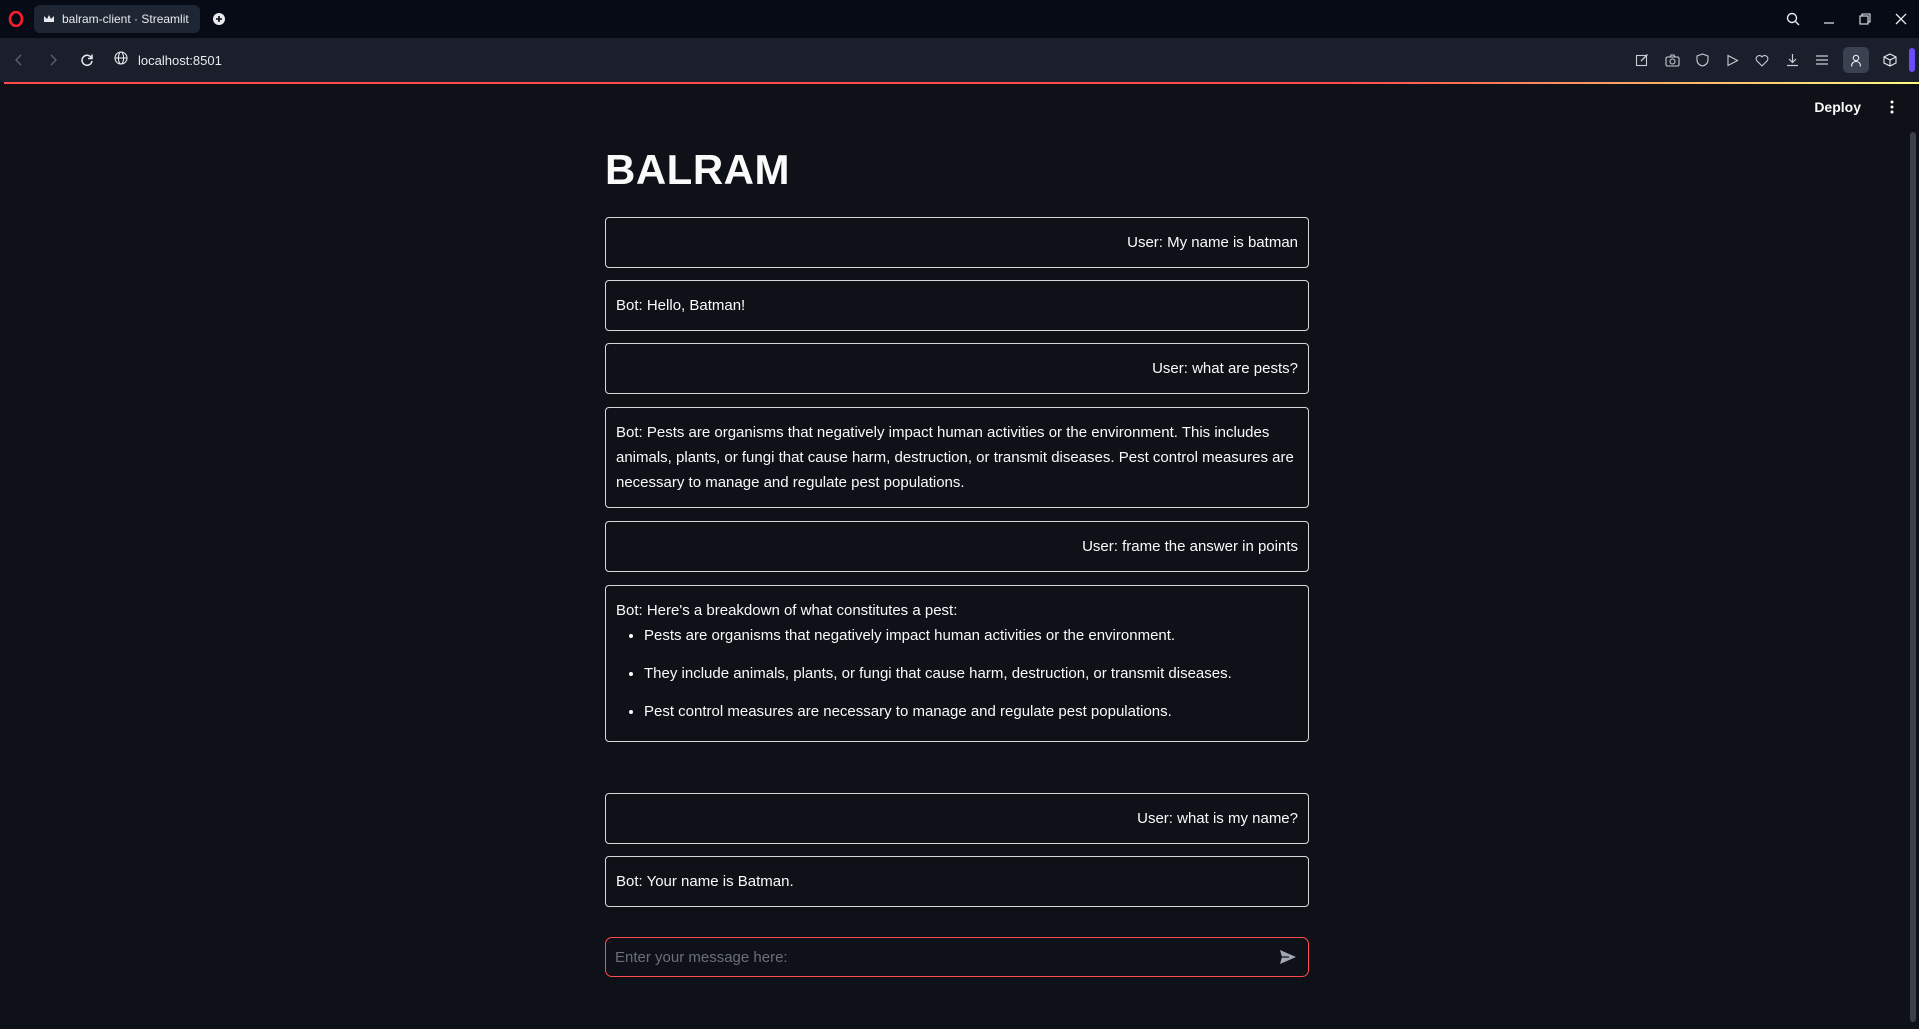  What do you see at coordinates (49, 19) in the screenshot?
I see `streamlit-crown-icon` at bounding box center [49, 19].